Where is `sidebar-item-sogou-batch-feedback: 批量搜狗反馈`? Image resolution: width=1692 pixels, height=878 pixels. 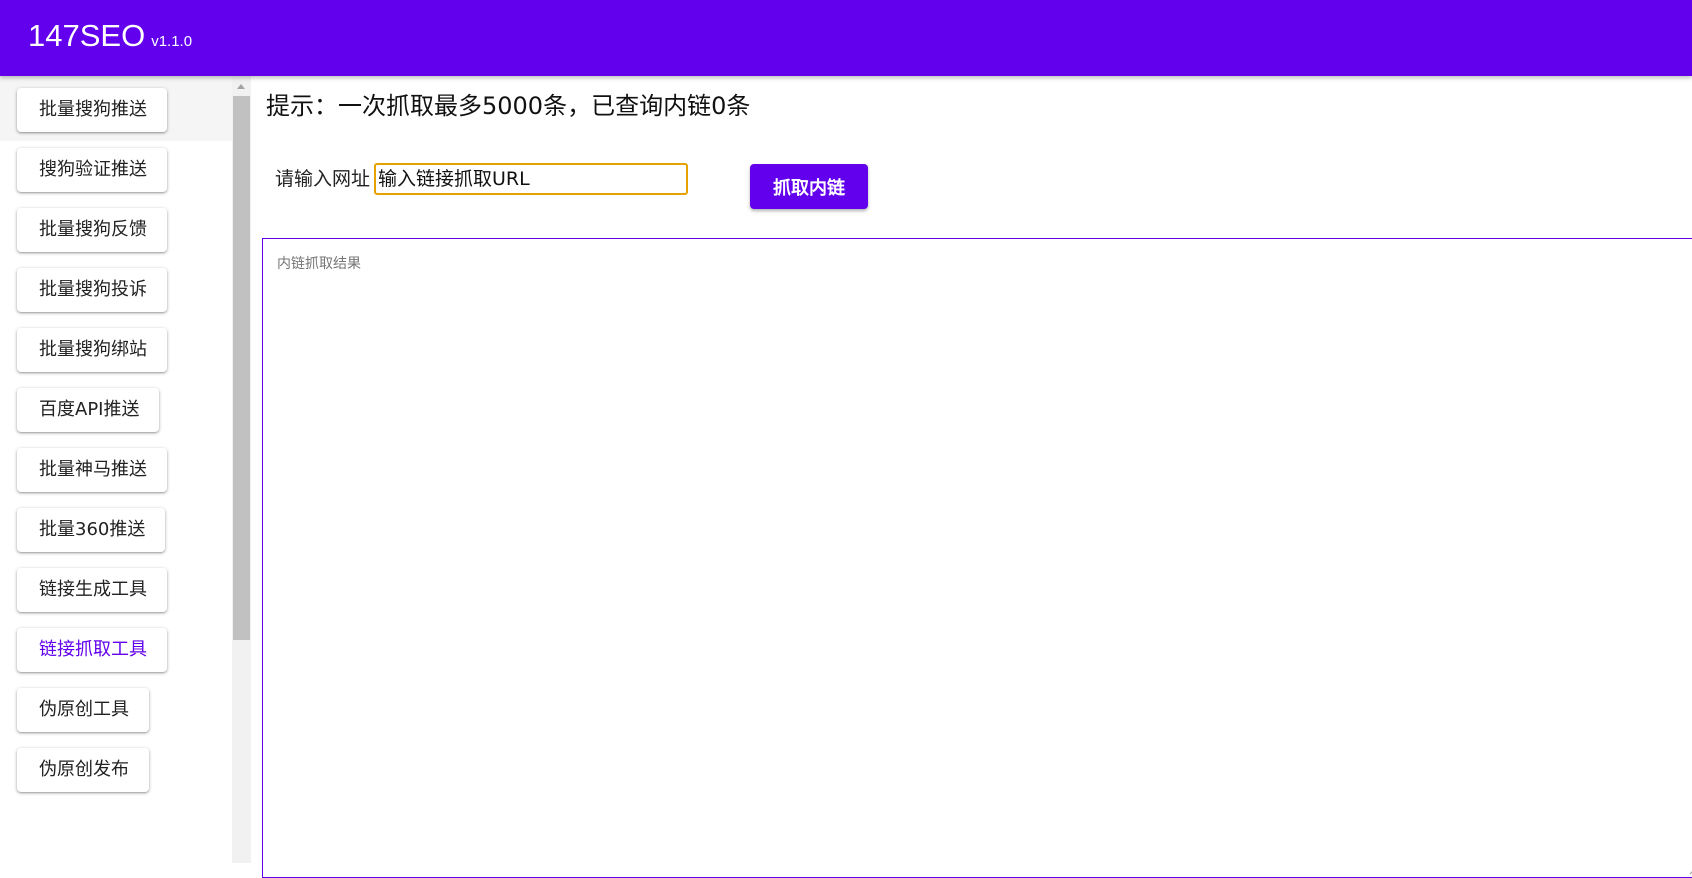
sidebar-item-sogou-batch-feedback: 批量搜狗反馈 is located at coordinates (116, 228).